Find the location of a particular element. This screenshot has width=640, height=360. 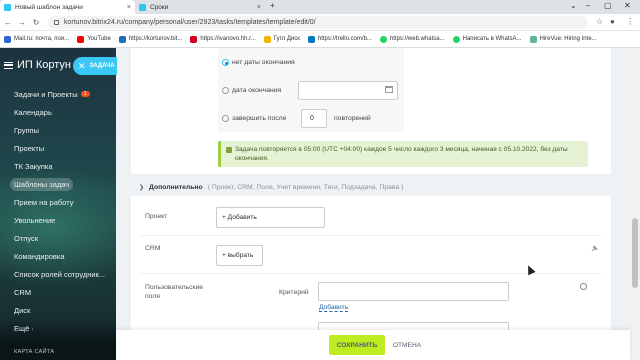

menu-item-label: Увольнение is located at coordinates (35, 220).